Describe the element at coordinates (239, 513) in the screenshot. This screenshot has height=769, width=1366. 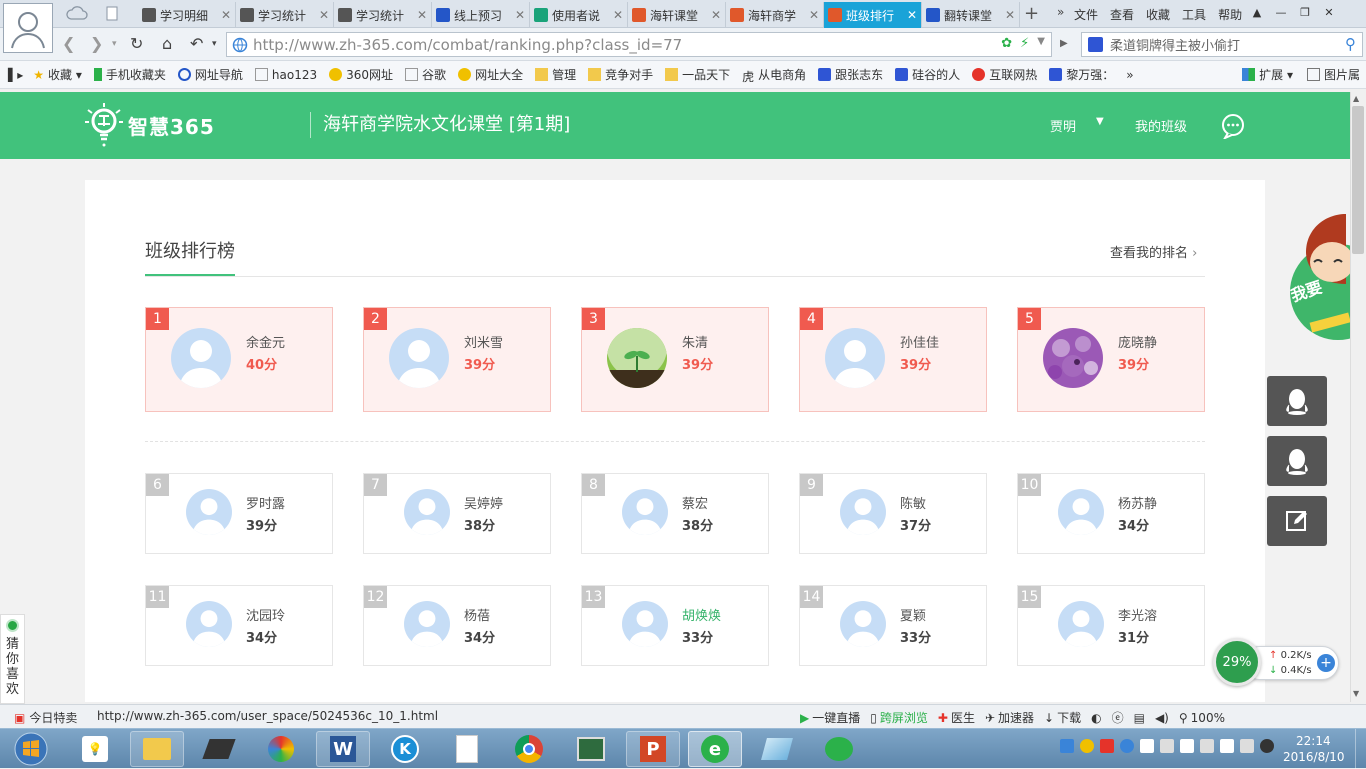
I see `rank-card: 6 罗时露 39分` at that location.